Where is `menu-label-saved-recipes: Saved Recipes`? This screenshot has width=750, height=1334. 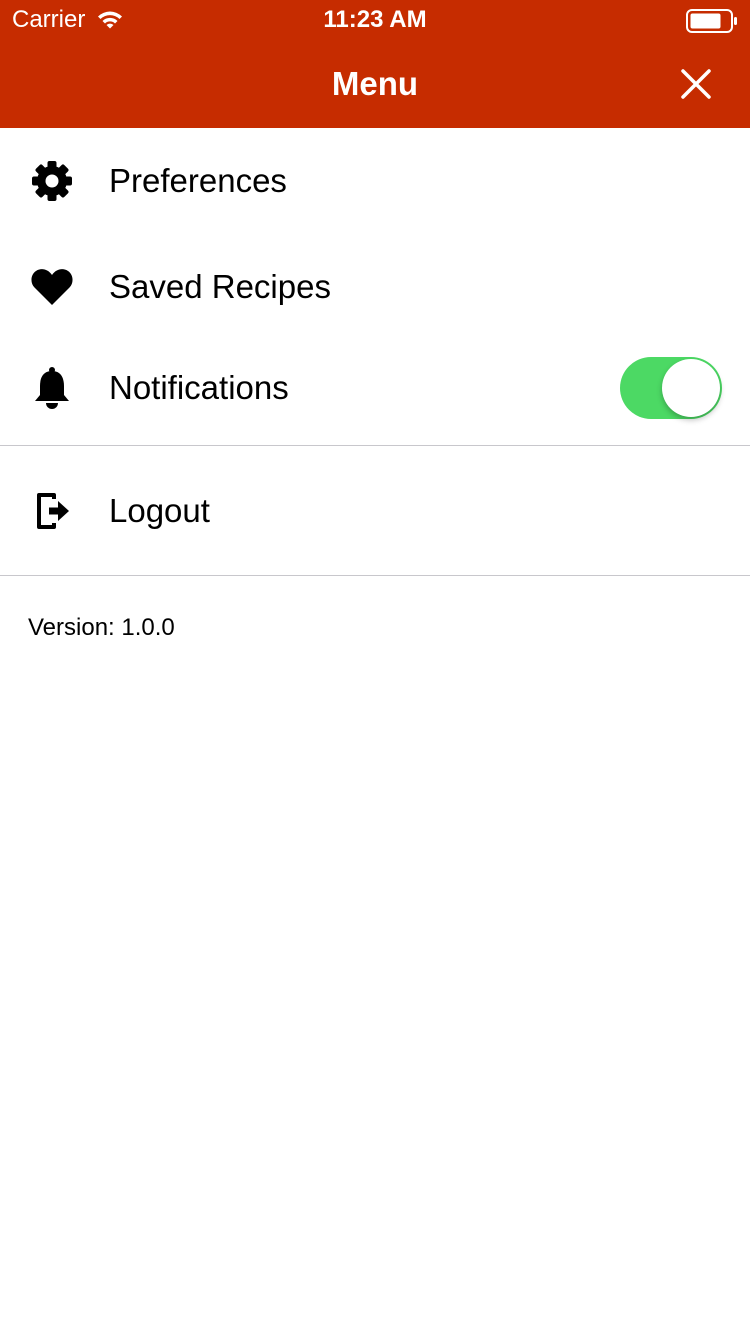 menu-label-saved-recipes: Saved Recipes is located at coordinates (220, 286).